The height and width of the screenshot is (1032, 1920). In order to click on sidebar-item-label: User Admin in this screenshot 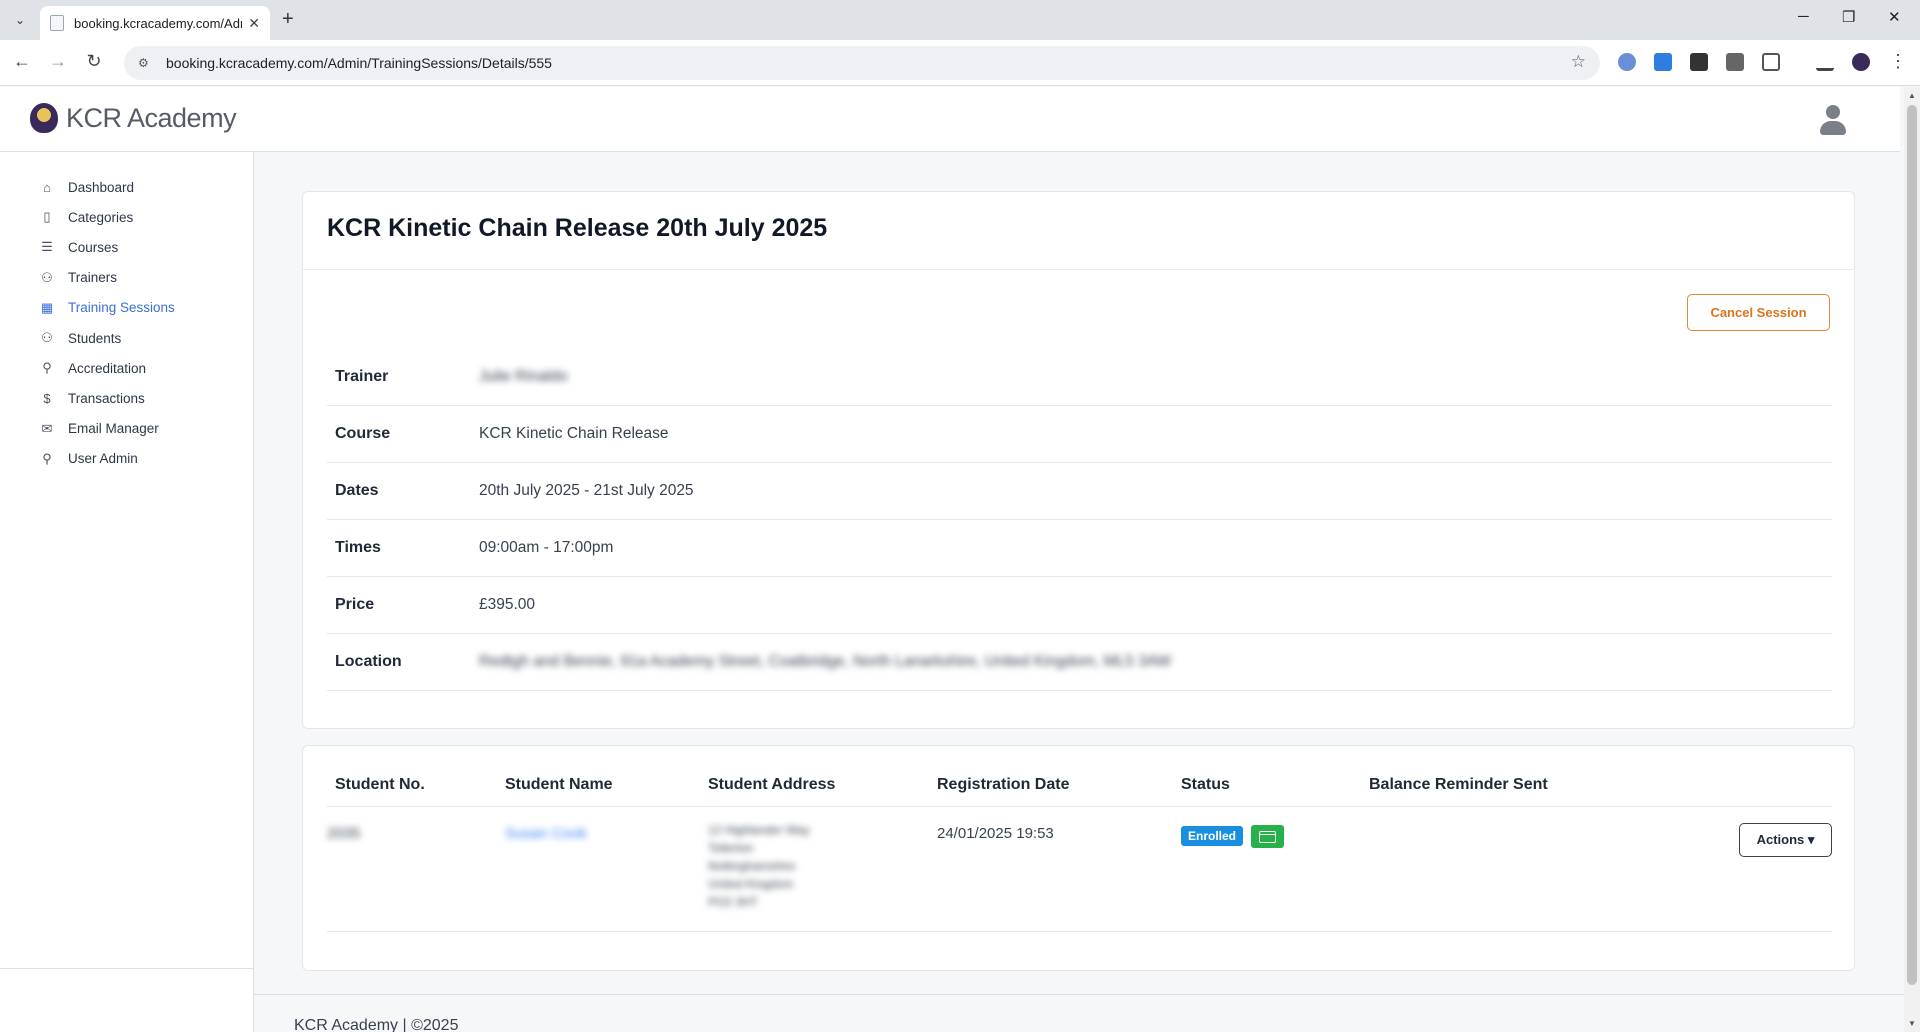, I will do `click(103, 459)`.